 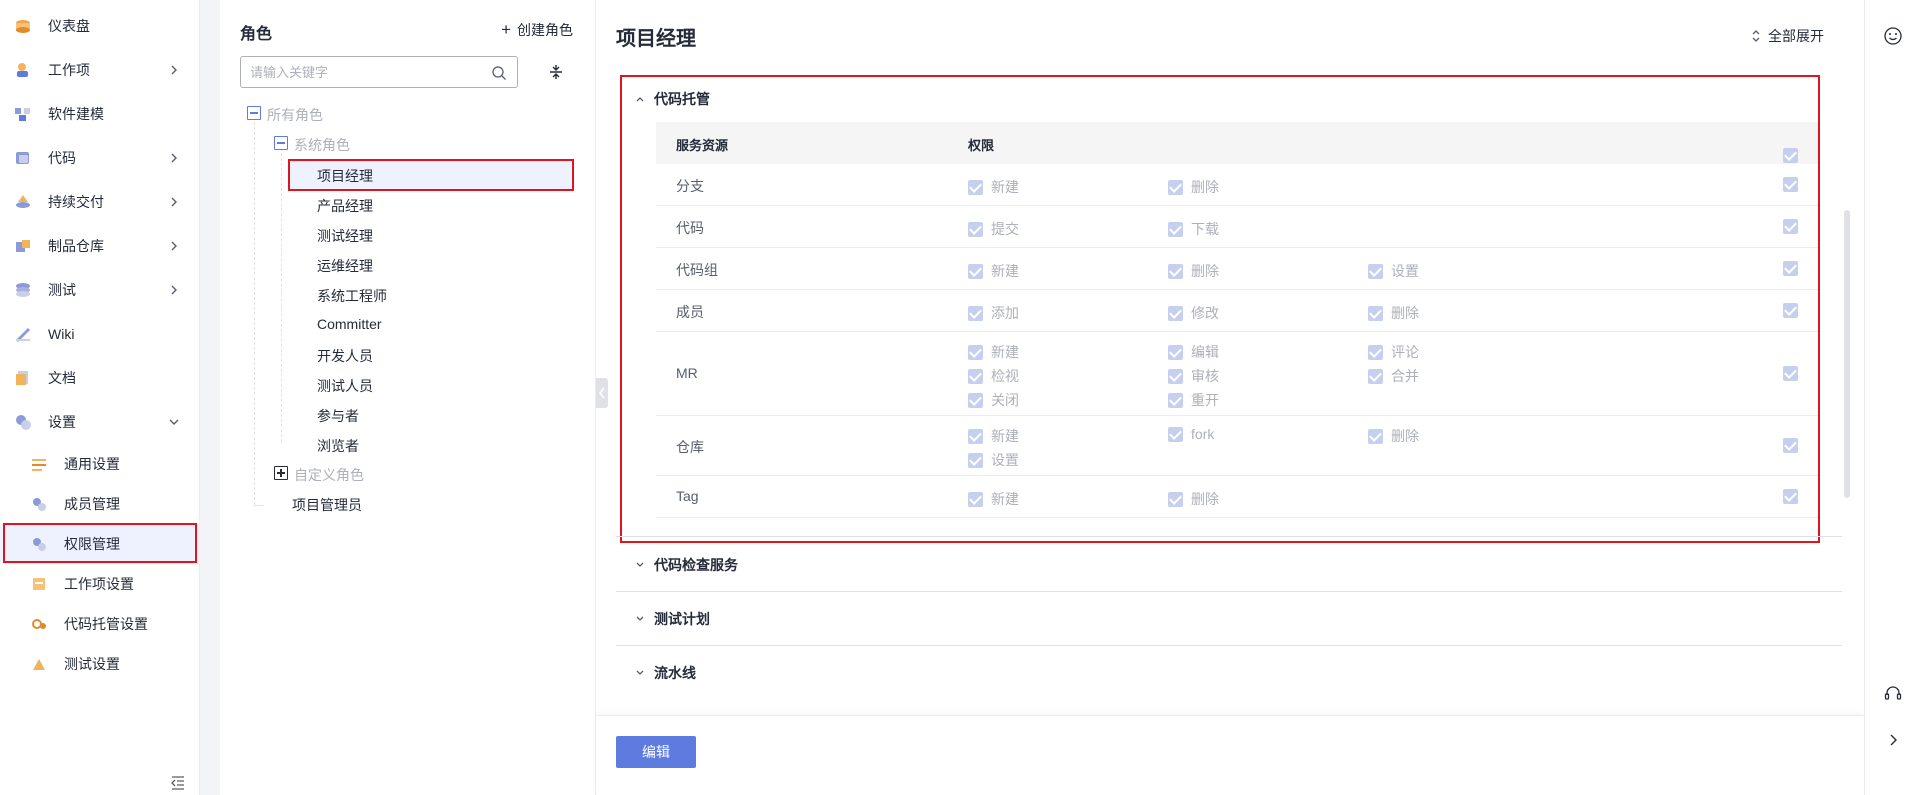 What do you see at coordinates (254, 113) in the screenshot?
I see `collapse-all-roles-icon` at bounding box center [254, 113].